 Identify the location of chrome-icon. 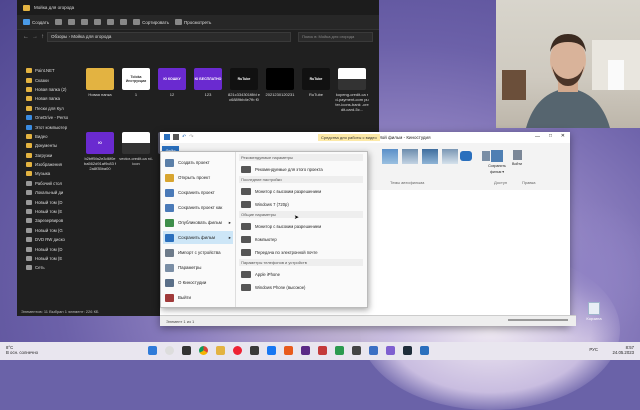
(203, 350).